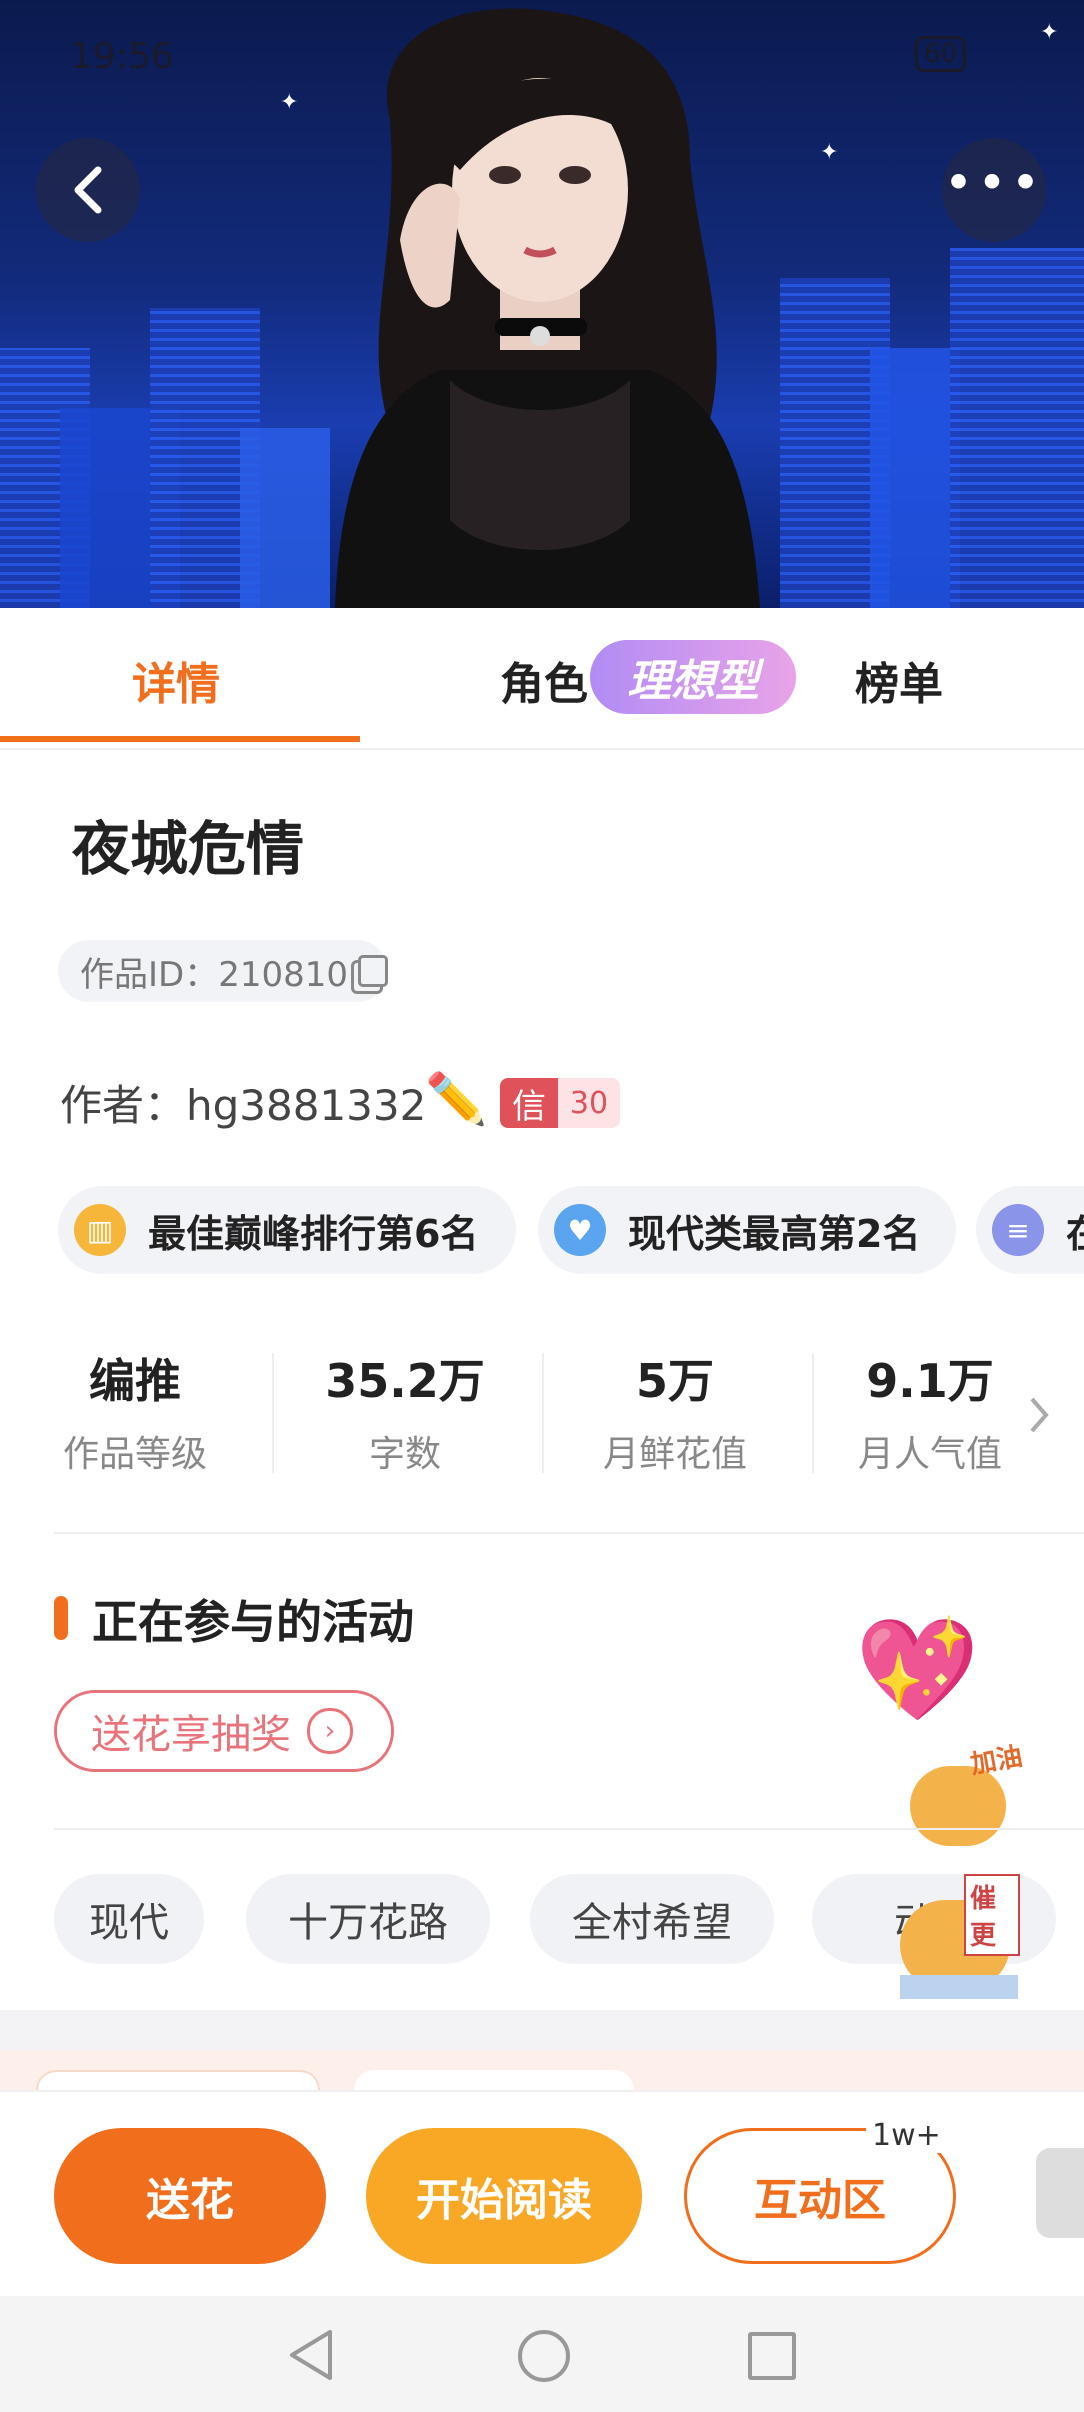  I want to click on credit-badge-value: 30, so click(589, 1103).